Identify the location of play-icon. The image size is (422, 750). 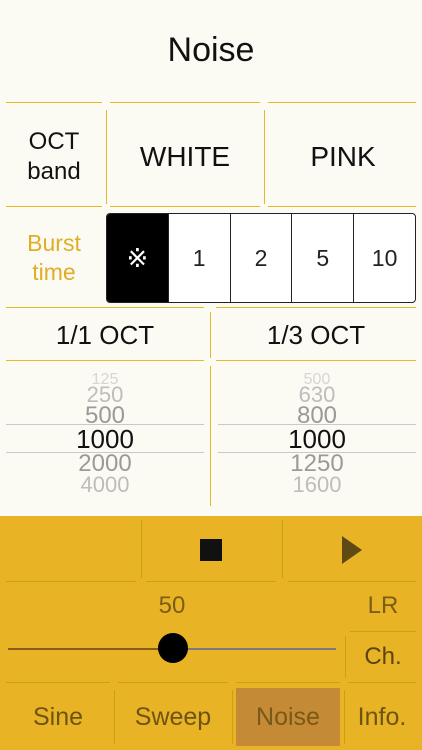
(352, 550).